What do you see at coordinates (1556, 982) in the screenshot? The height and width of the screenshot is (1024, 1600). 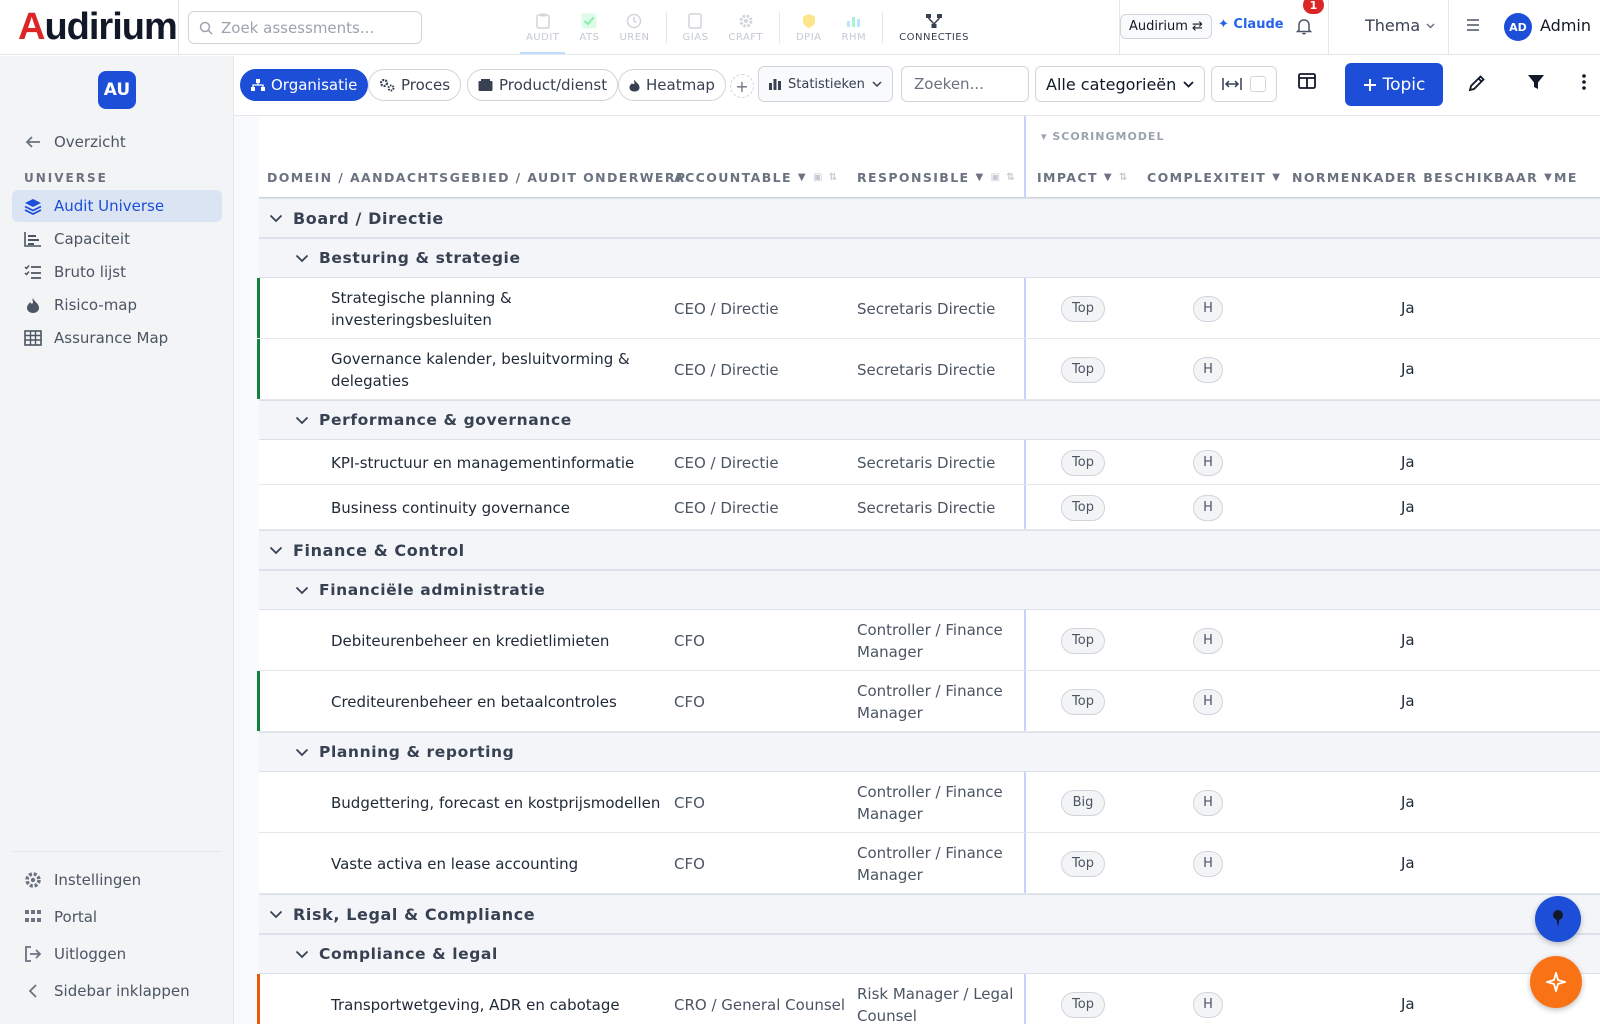 I see `ai-assistant-fab` at bounding box center [1556, 982].